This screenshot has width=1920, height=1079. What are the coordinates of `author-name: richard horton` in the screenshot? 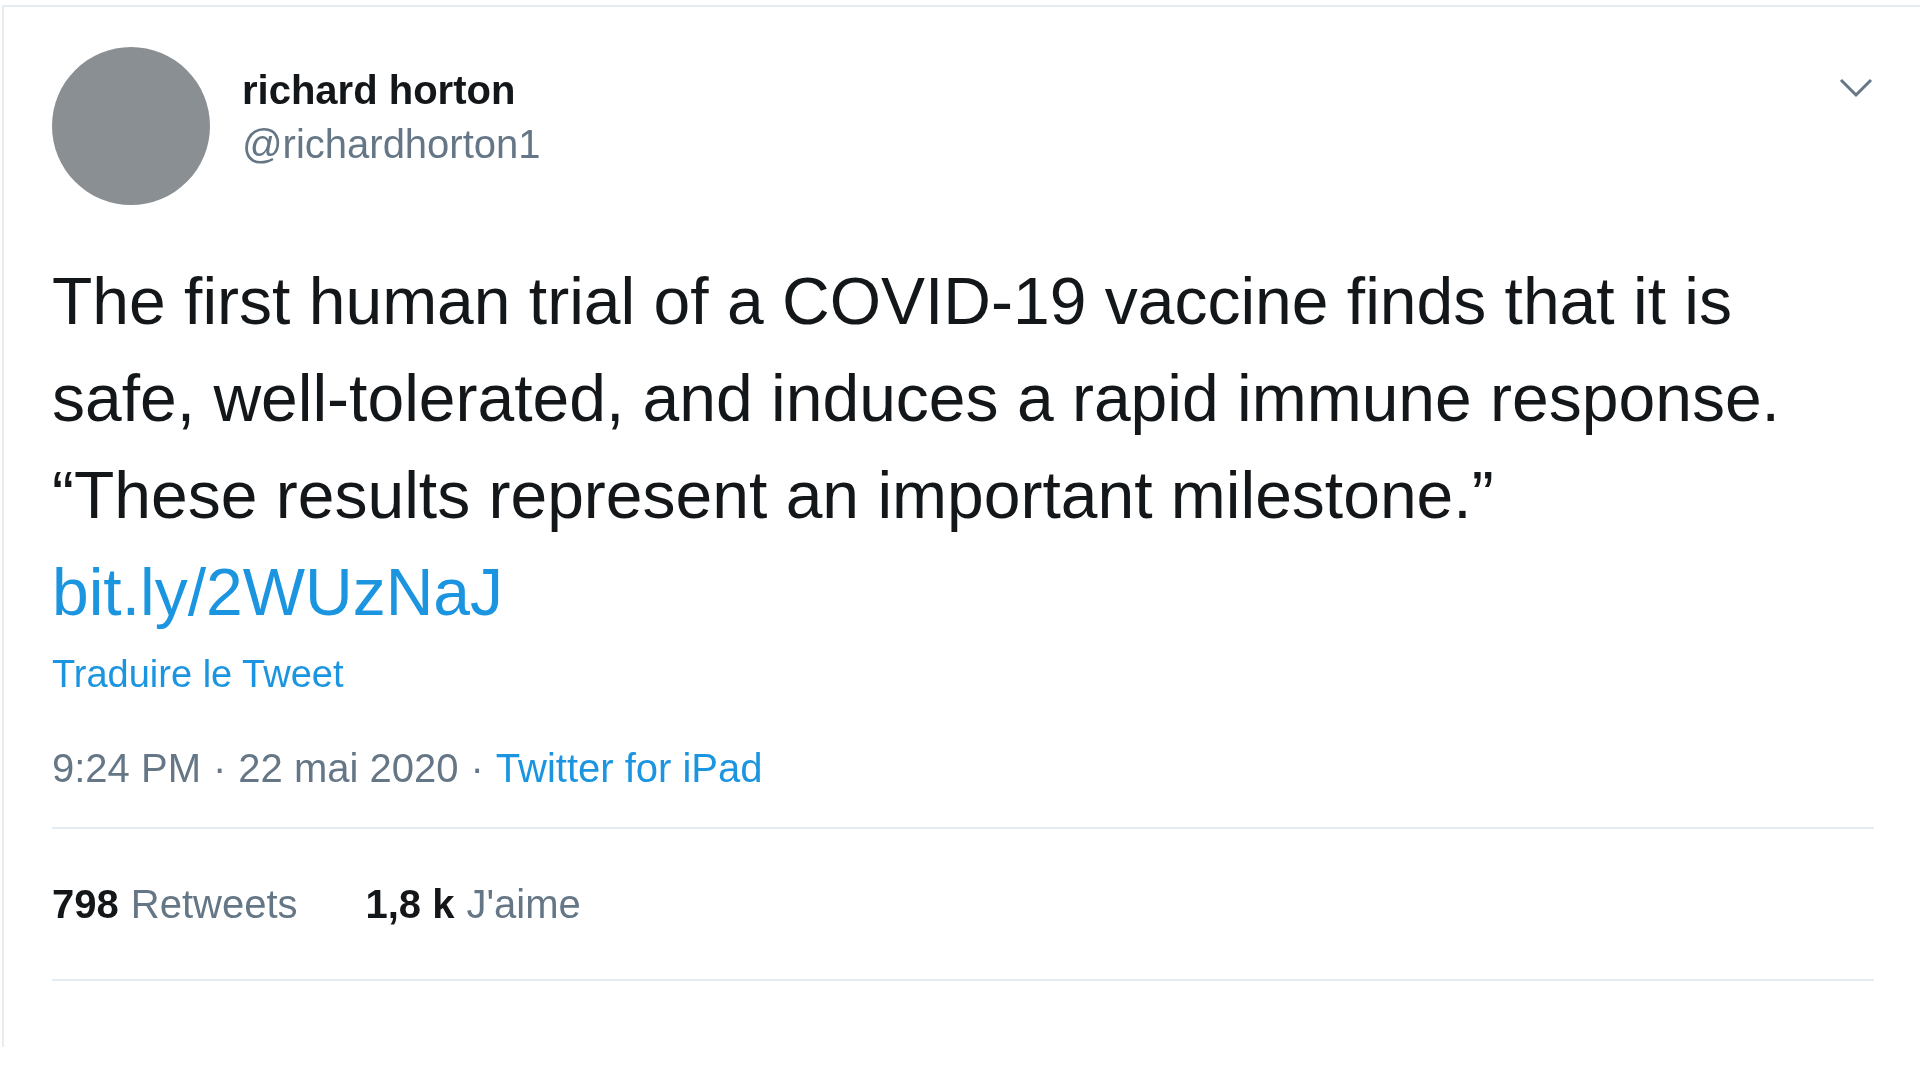 It's located at (391, 90).